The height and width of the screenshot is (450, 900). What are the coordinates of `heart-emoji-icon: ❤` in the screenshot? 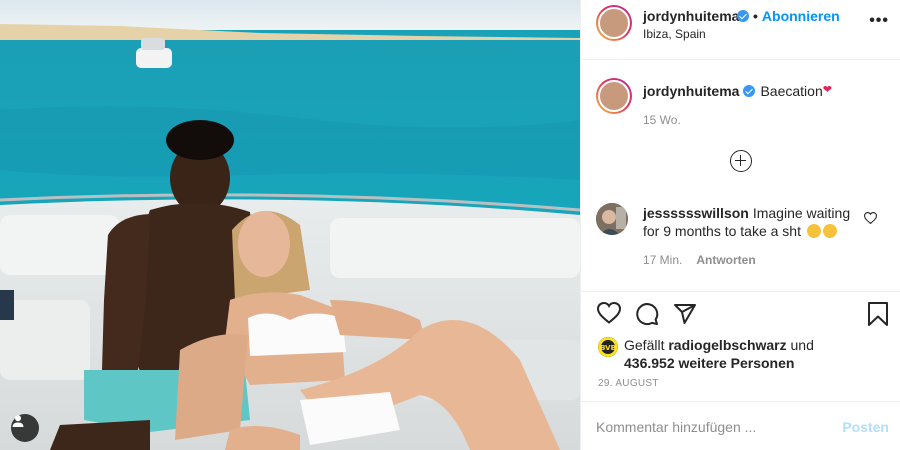 It's located at (827, 90).